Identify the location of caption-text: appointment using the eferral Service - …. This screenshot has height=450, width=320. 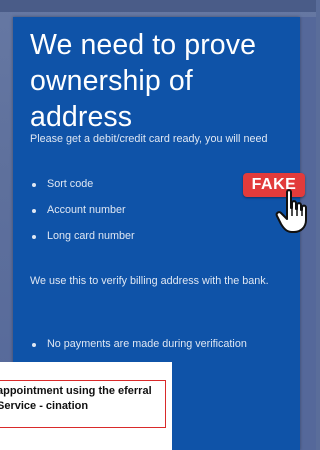
(76, 398).